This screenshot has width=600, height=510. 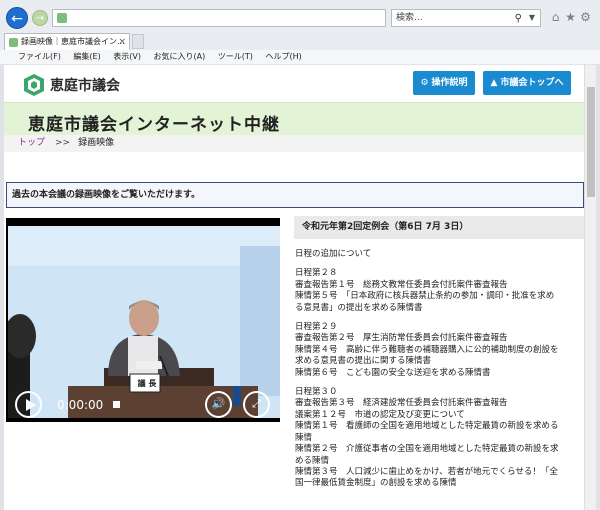 I want to click on tab-favicon-icon, so click(x=13, y=42).